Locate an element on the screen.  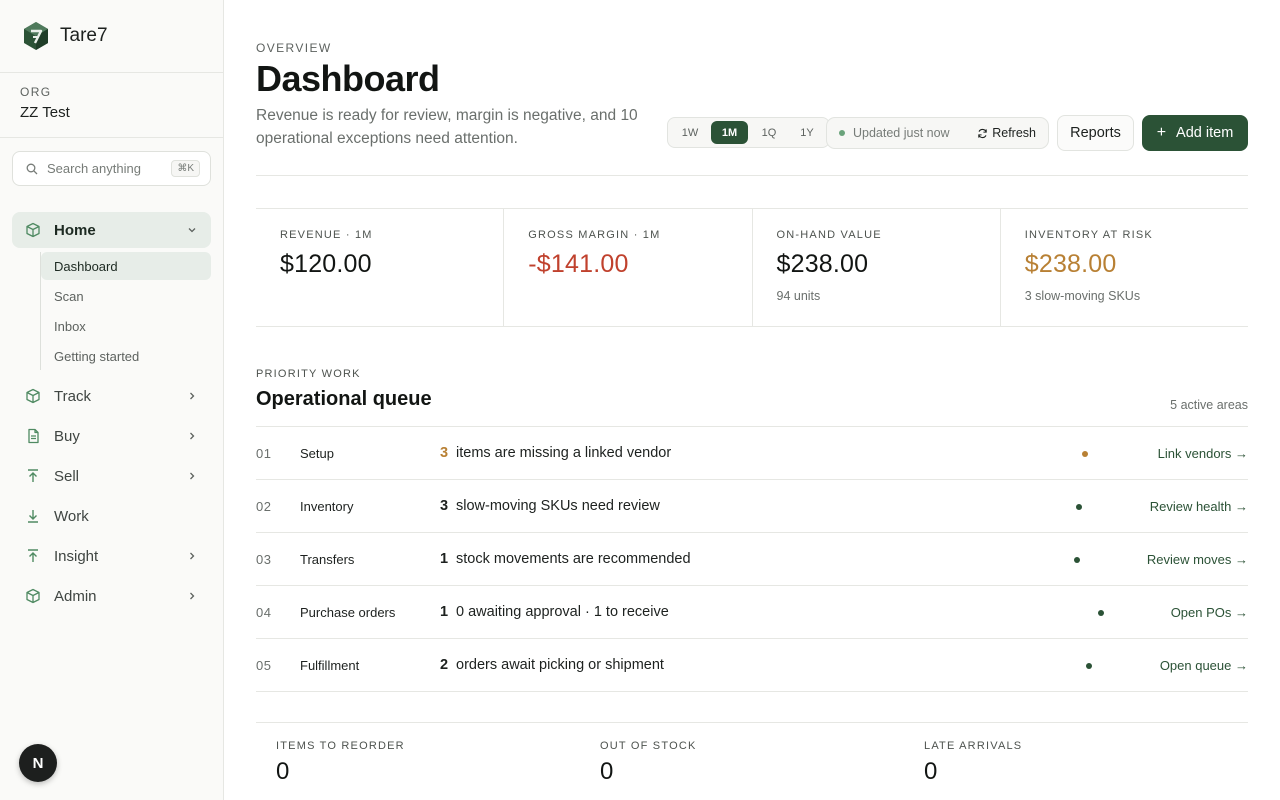
row-number: 04 is located at coordinates (264, 612).